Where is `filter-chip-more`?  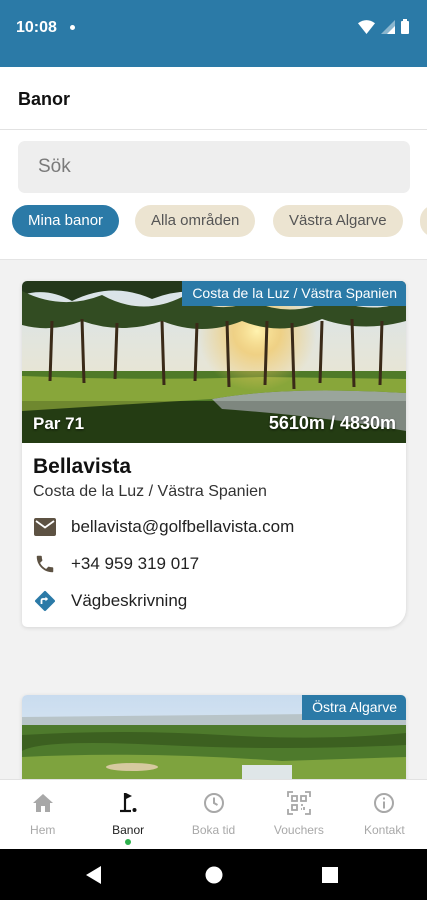
filter-chip-more is located at coordinates (423, 221).